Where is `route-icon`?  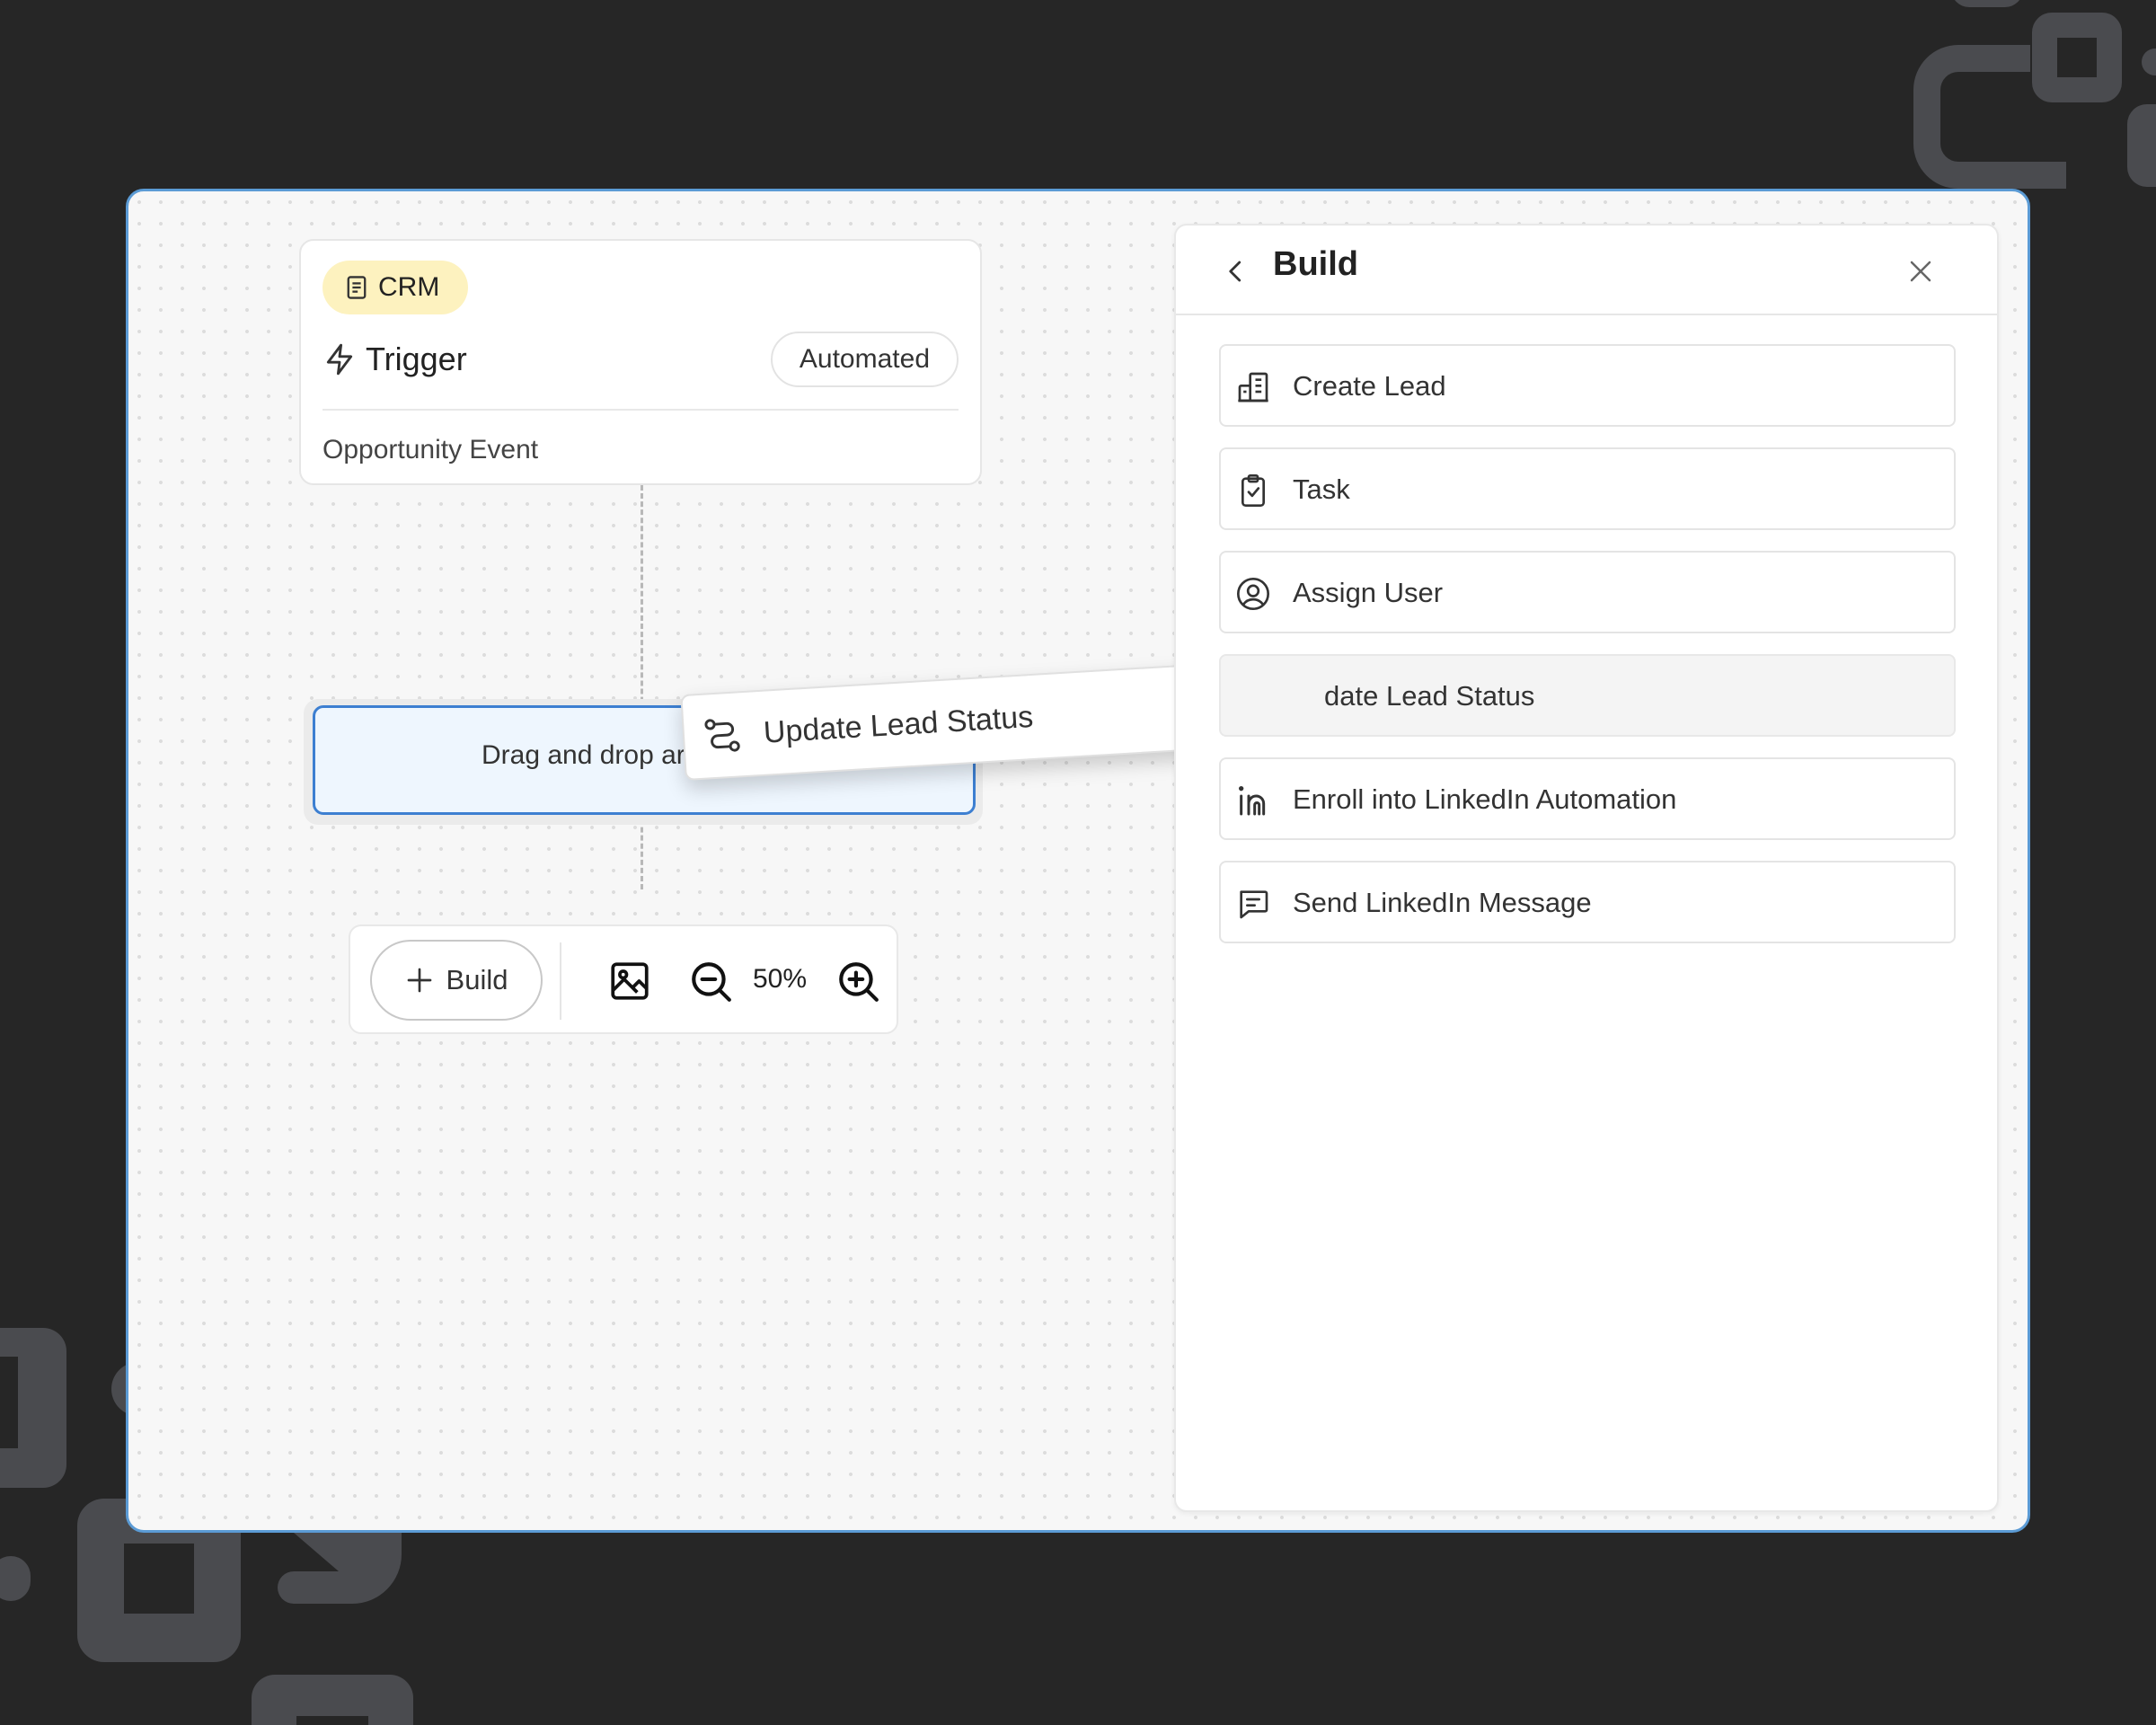 route-icon is located at coordinates (722, 735).